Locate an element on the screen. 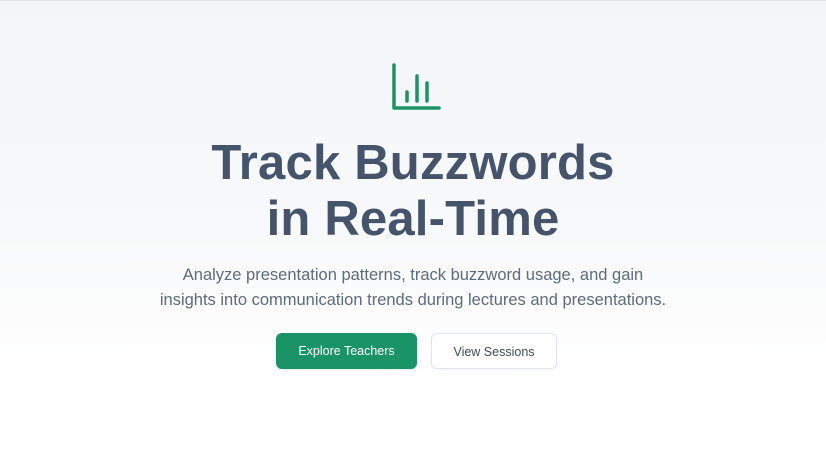 This screenshot has height=460, width=826. headline-line-1: Track Buzzwords is located at coordinates (413, 163).